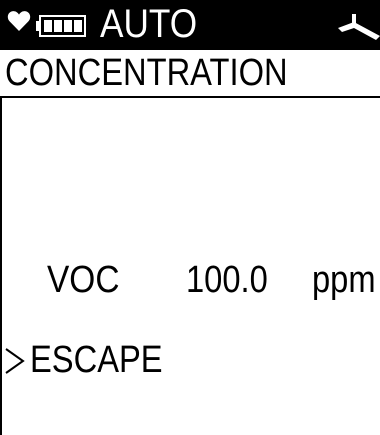 The height and width of the screenshot is (435, 380). Describe the element at coordinates (190, 360) in the screenshot. I see `escape-menu-item: ESCAPE` at that location.